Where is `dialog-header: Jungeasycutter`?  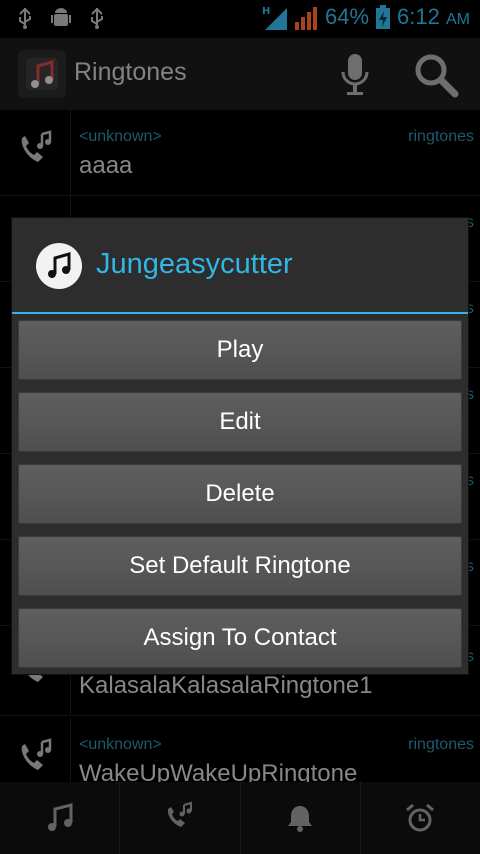
dialog-header: Jungeasycutter is located at coordinates (240, 266).